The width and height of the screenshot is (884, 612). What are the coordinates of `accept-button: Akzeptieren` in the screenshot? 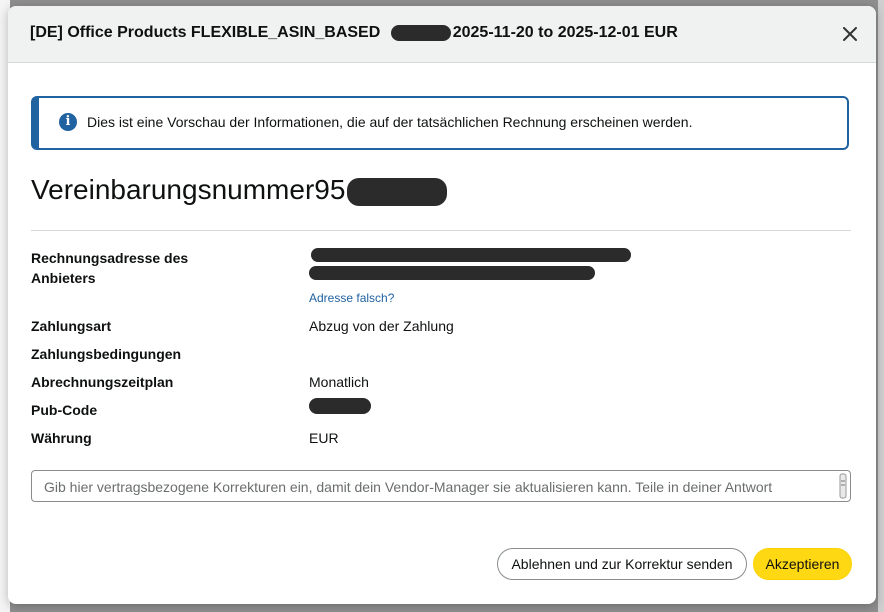 It's located at (802, 564).